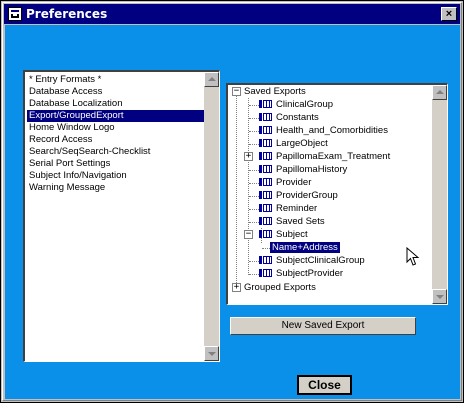  What do you see at coordinates (302, 143) in the screenshot?
I see `tree-node-label: LargeObject` at bounding box center [302, 143].